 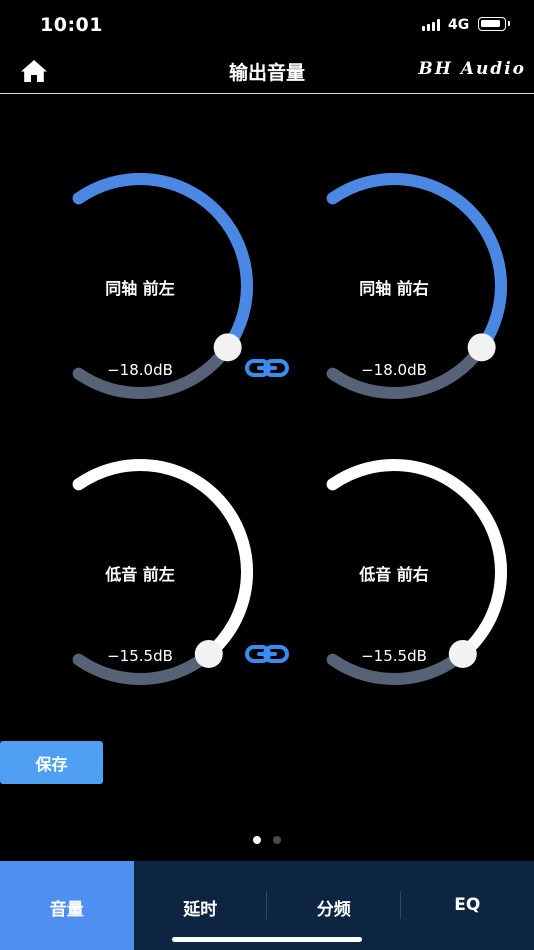 I want to click on tab-volume: 音量, so click(x=67, y=905).